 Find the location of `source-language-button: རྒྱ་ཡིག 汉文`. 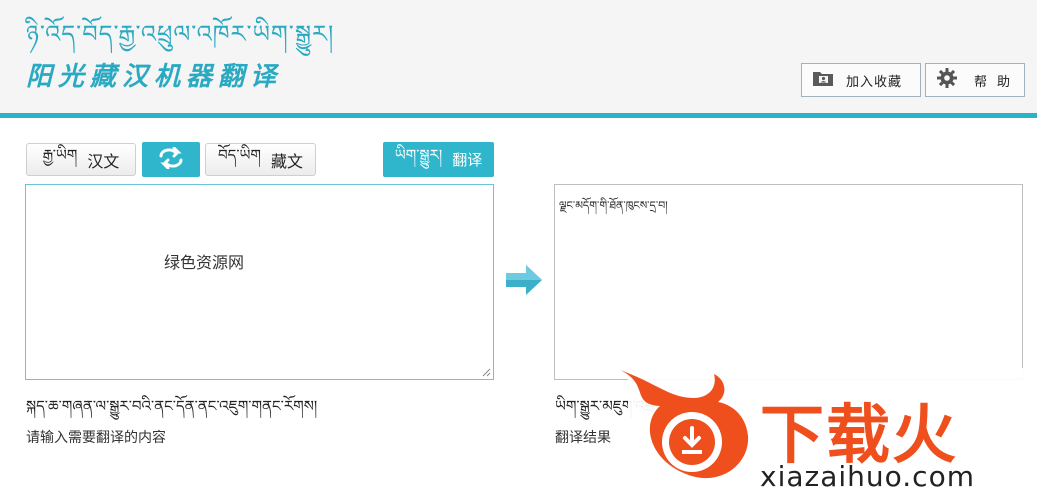

source-language-button: རྒྱ་ཡིག 汉文 is located at coordinates (81, 159).